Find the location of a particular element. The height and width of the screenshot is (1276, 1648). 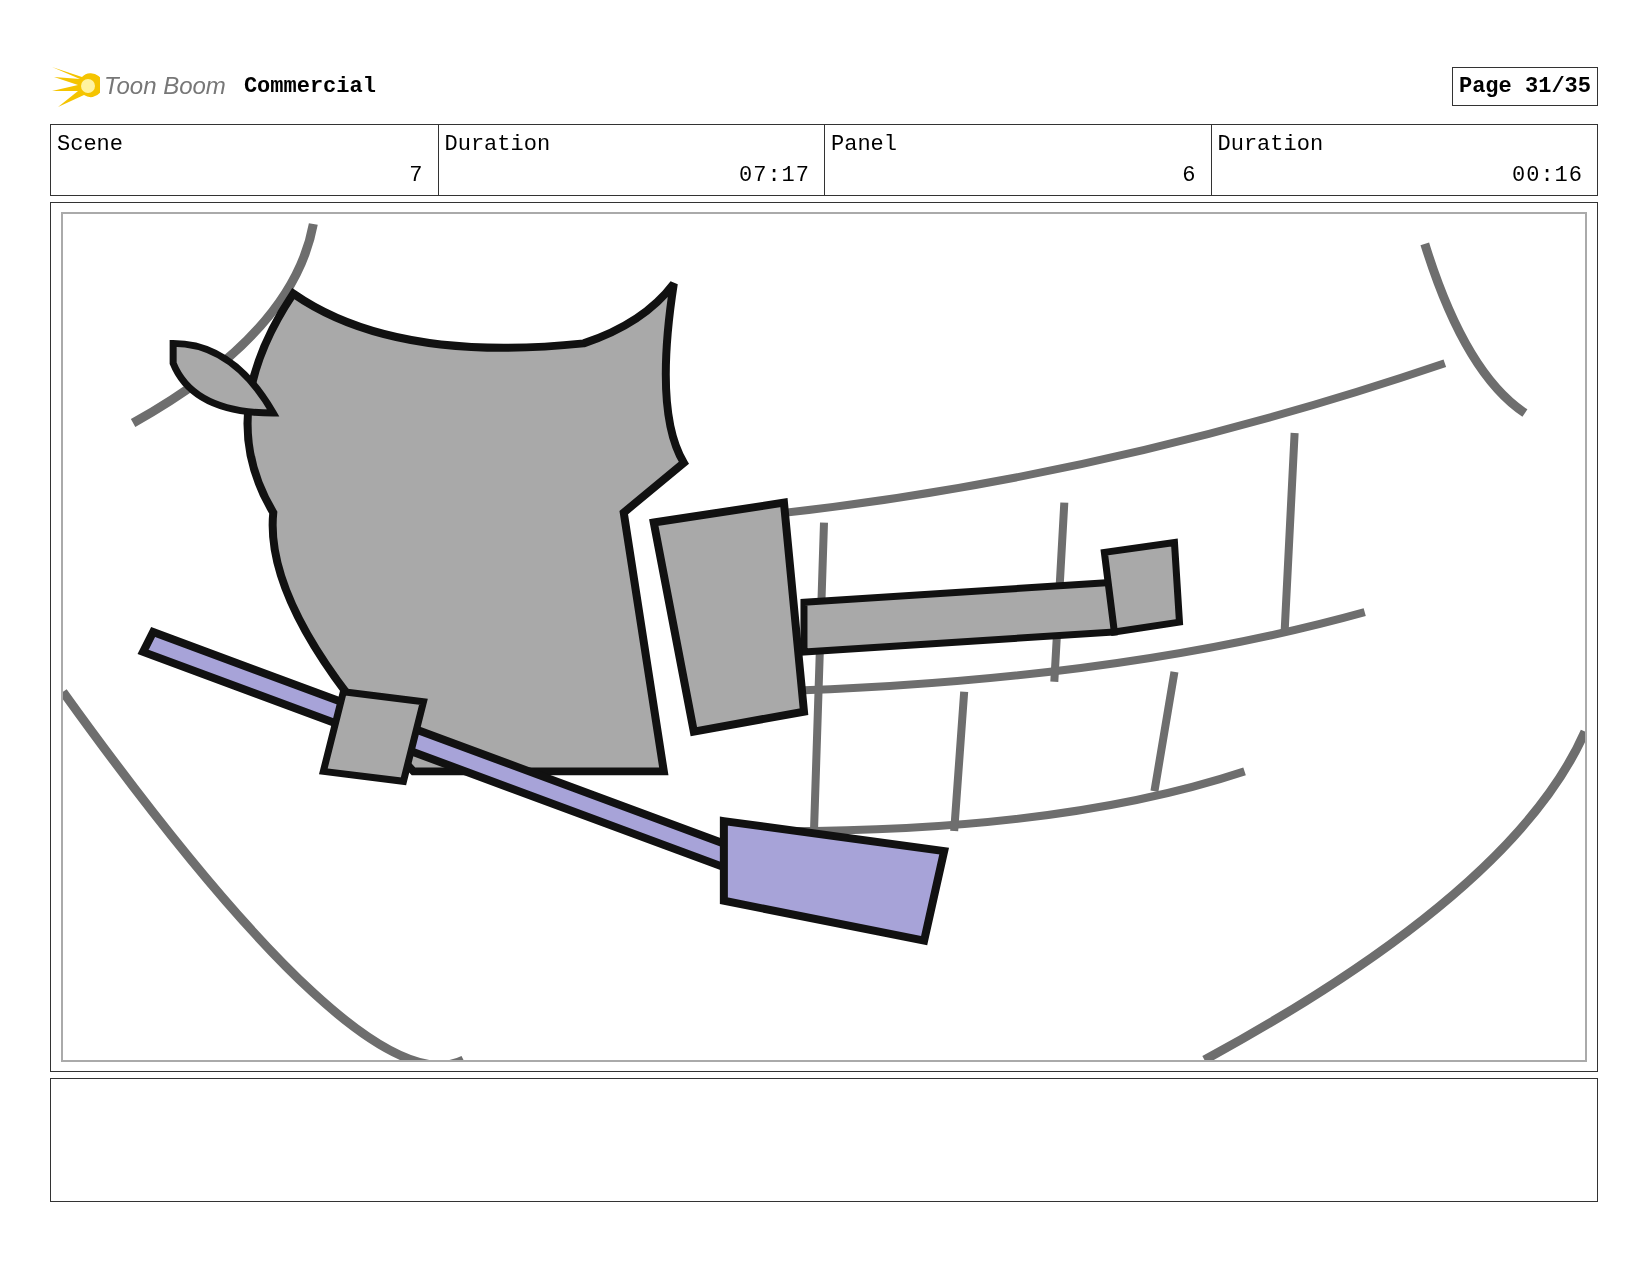

field-label: Scene is located at coordinates (90, 144).